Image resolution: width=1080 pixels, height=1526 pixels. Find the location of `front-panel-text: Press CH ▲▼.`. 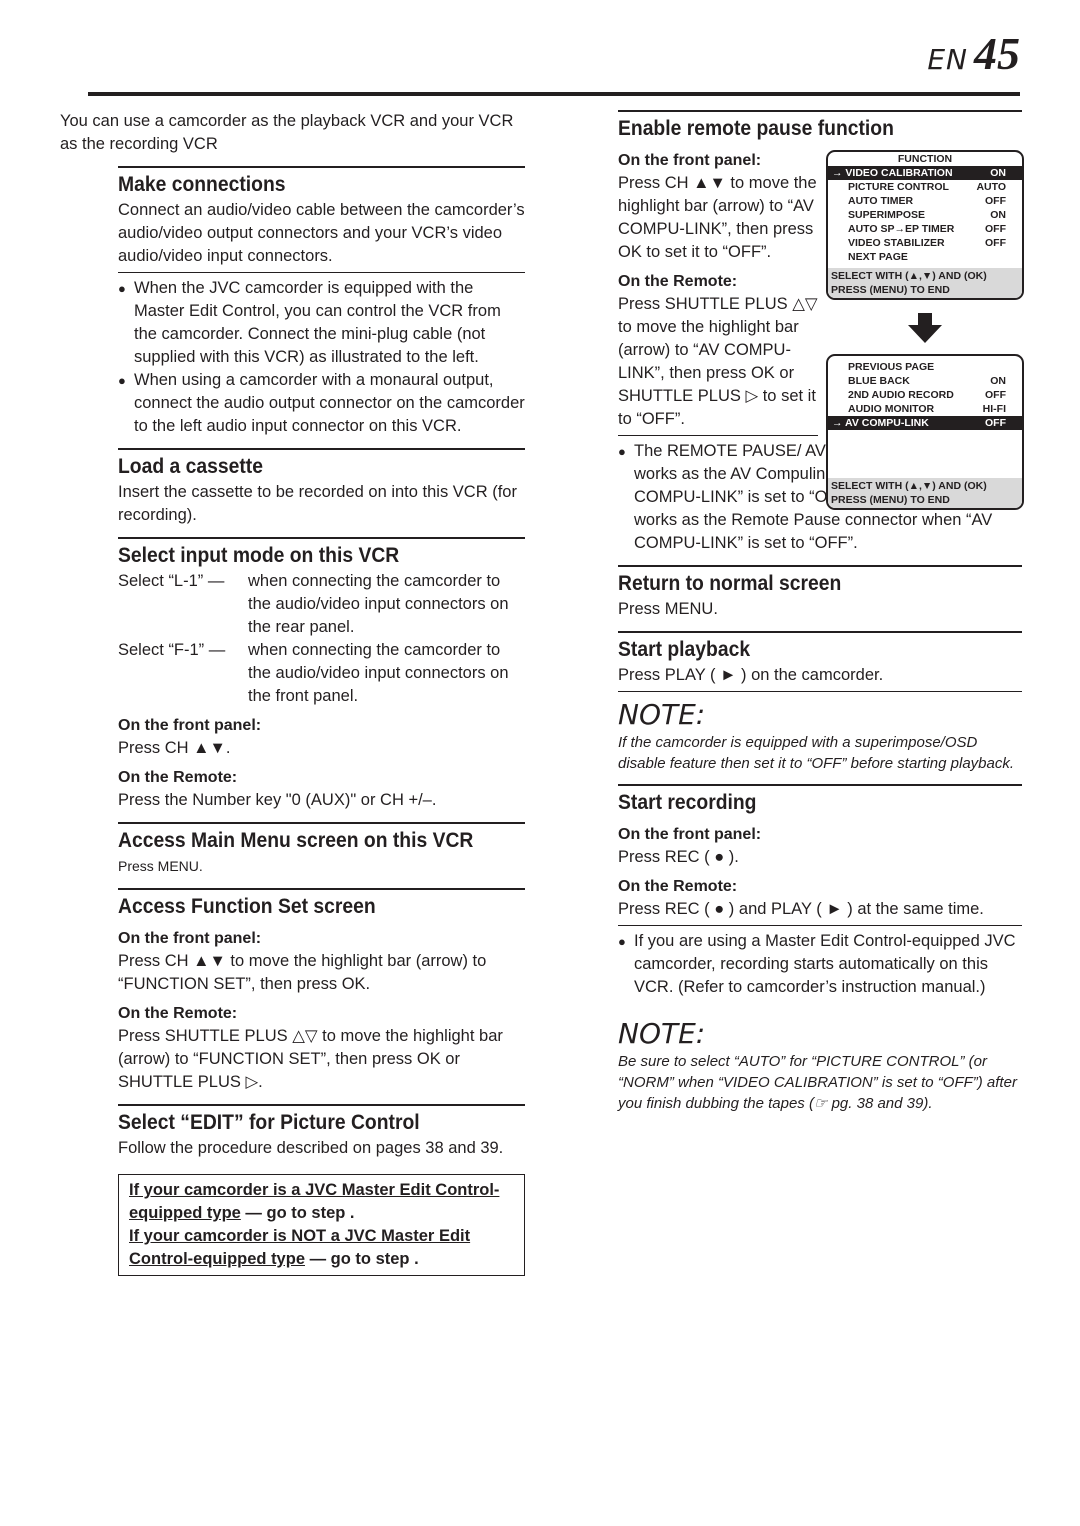

front-panel-text: Press CH ▲▼. is located at coordinates (174, 748).